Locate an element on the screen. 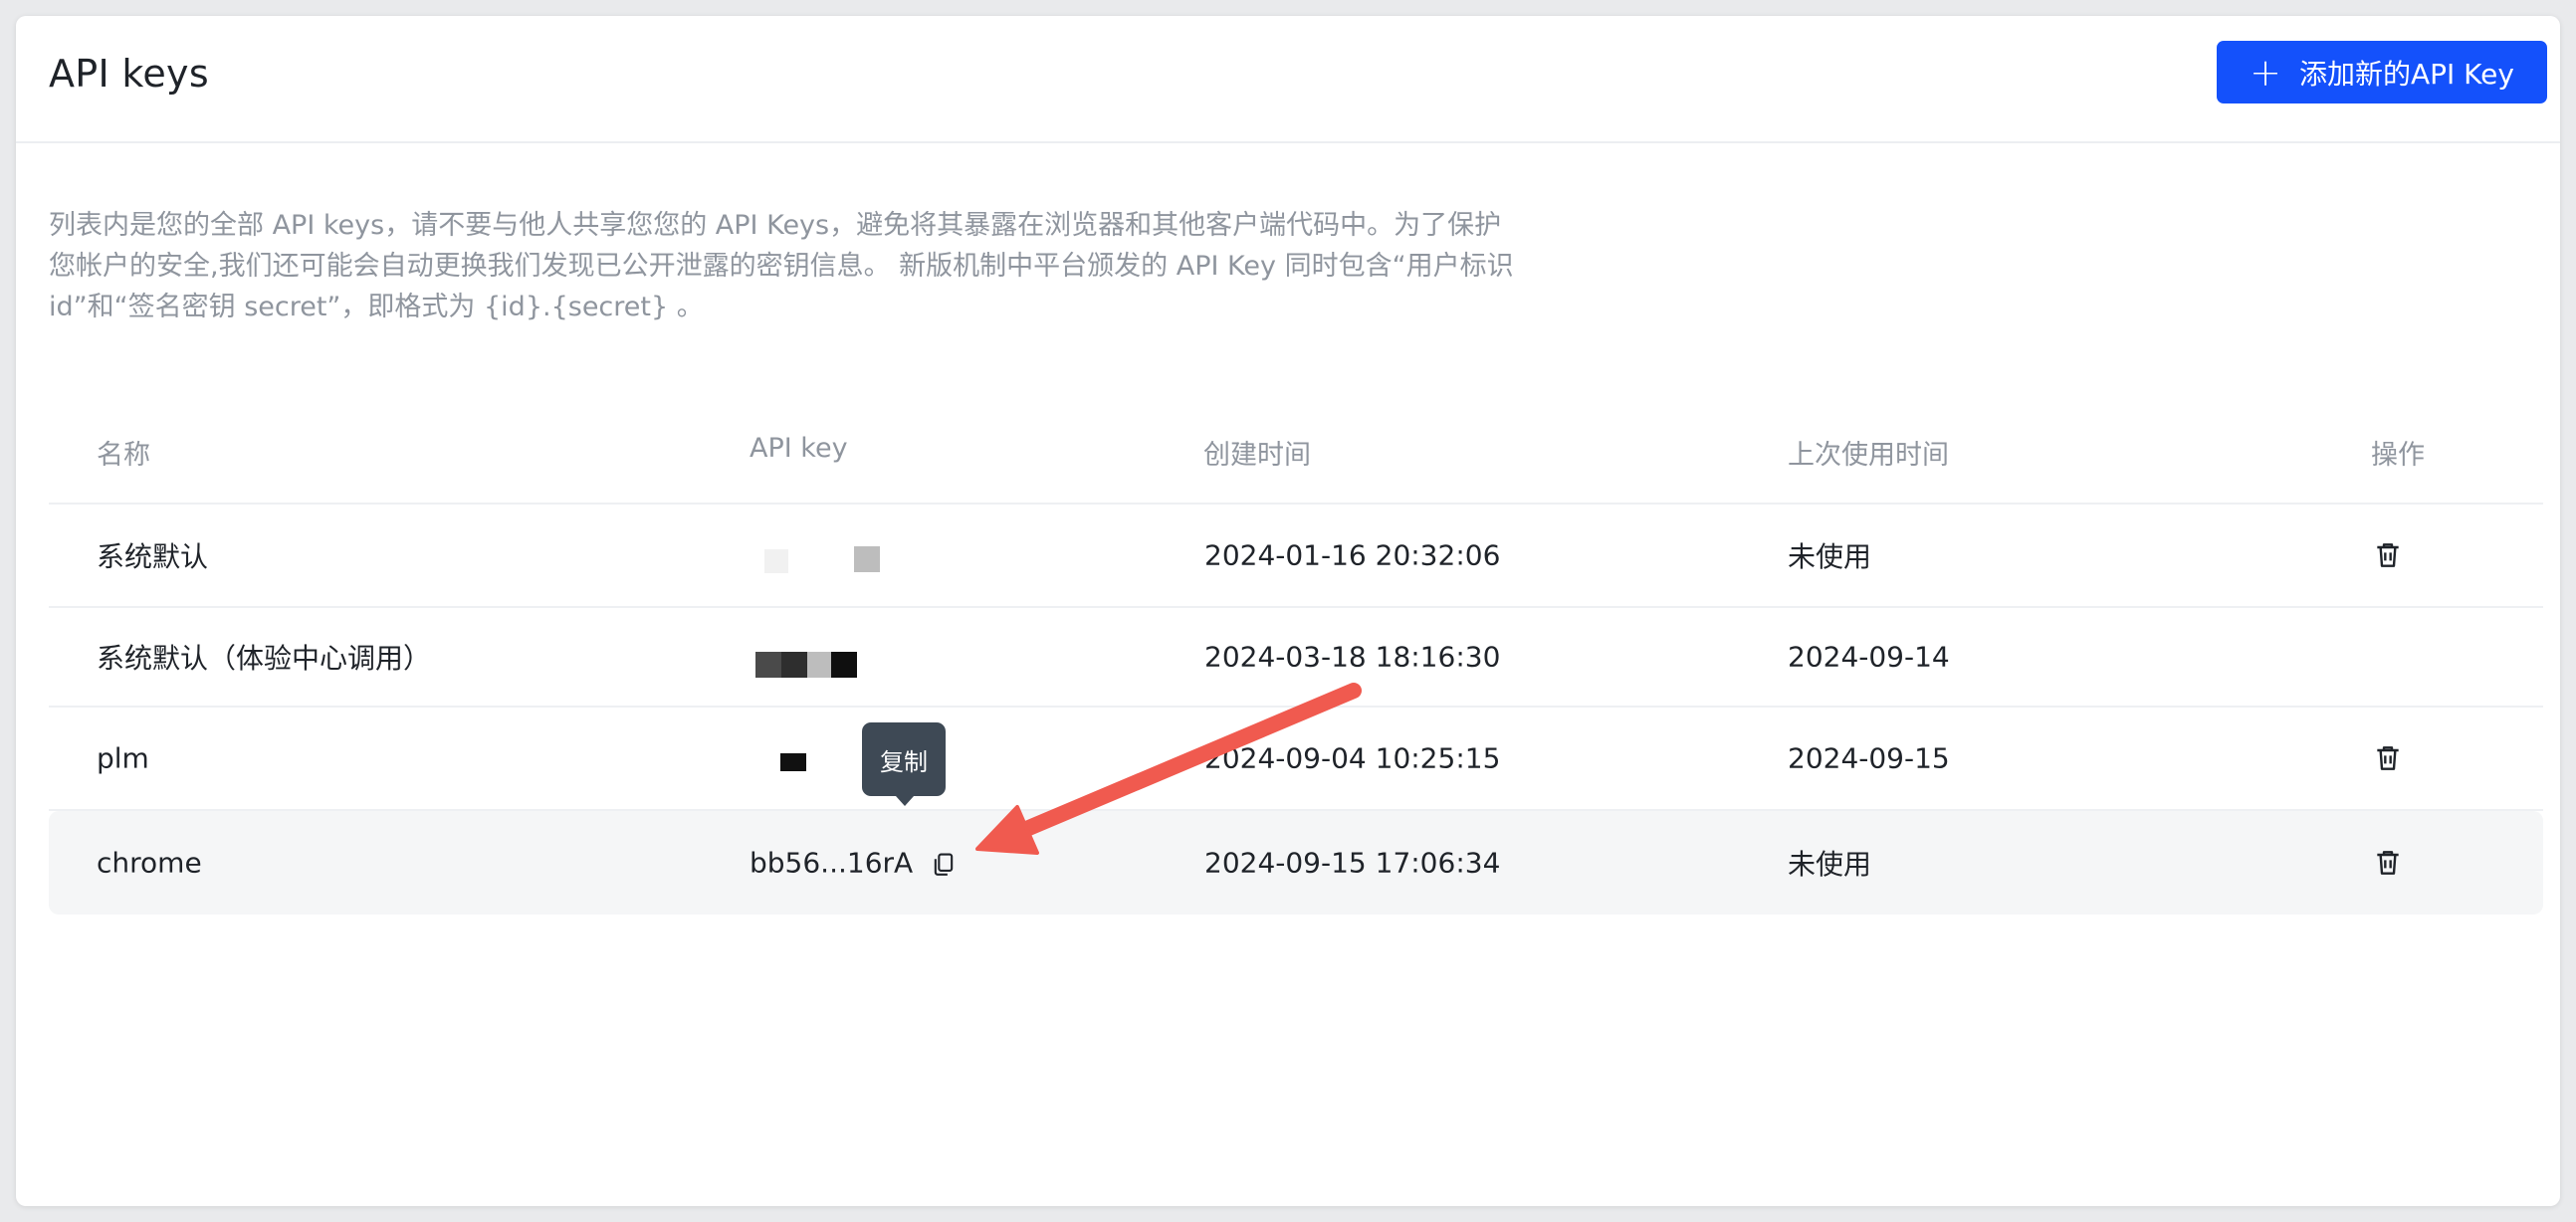 The width and height of the screenshot is (2576, 1222). column-header-name: 名称 is located at coordinates (123, 455).